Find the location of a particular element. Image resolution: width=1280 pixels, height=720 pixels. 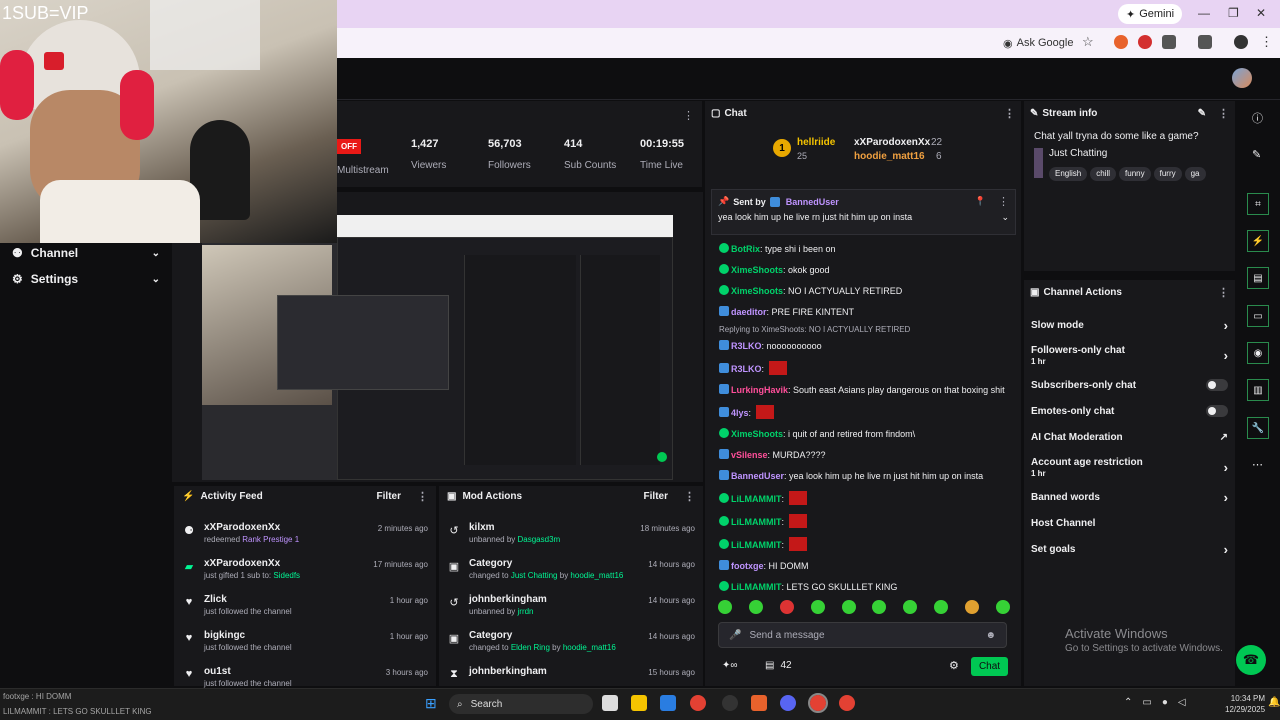

category-name: Just Chatting is located at coordinates (1137, 153).